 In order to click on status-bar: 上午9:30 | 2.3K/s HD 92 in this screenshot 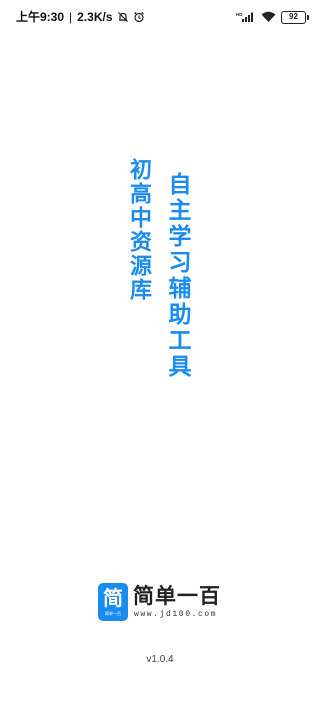, I will do `click(160, 15)`.